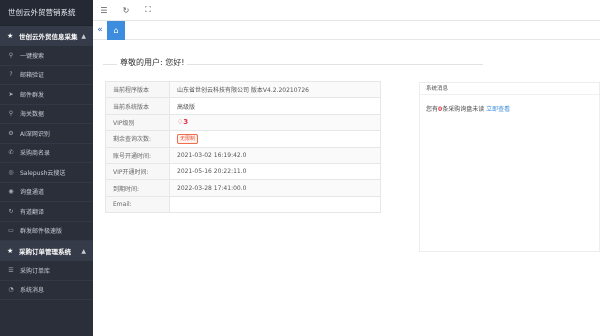 The height and width of the screenshot is (336, 600). What do you see at coordinates (137, 204) in the screenshot?
I see `info-key: Email:` at bounding box center [137, 204].